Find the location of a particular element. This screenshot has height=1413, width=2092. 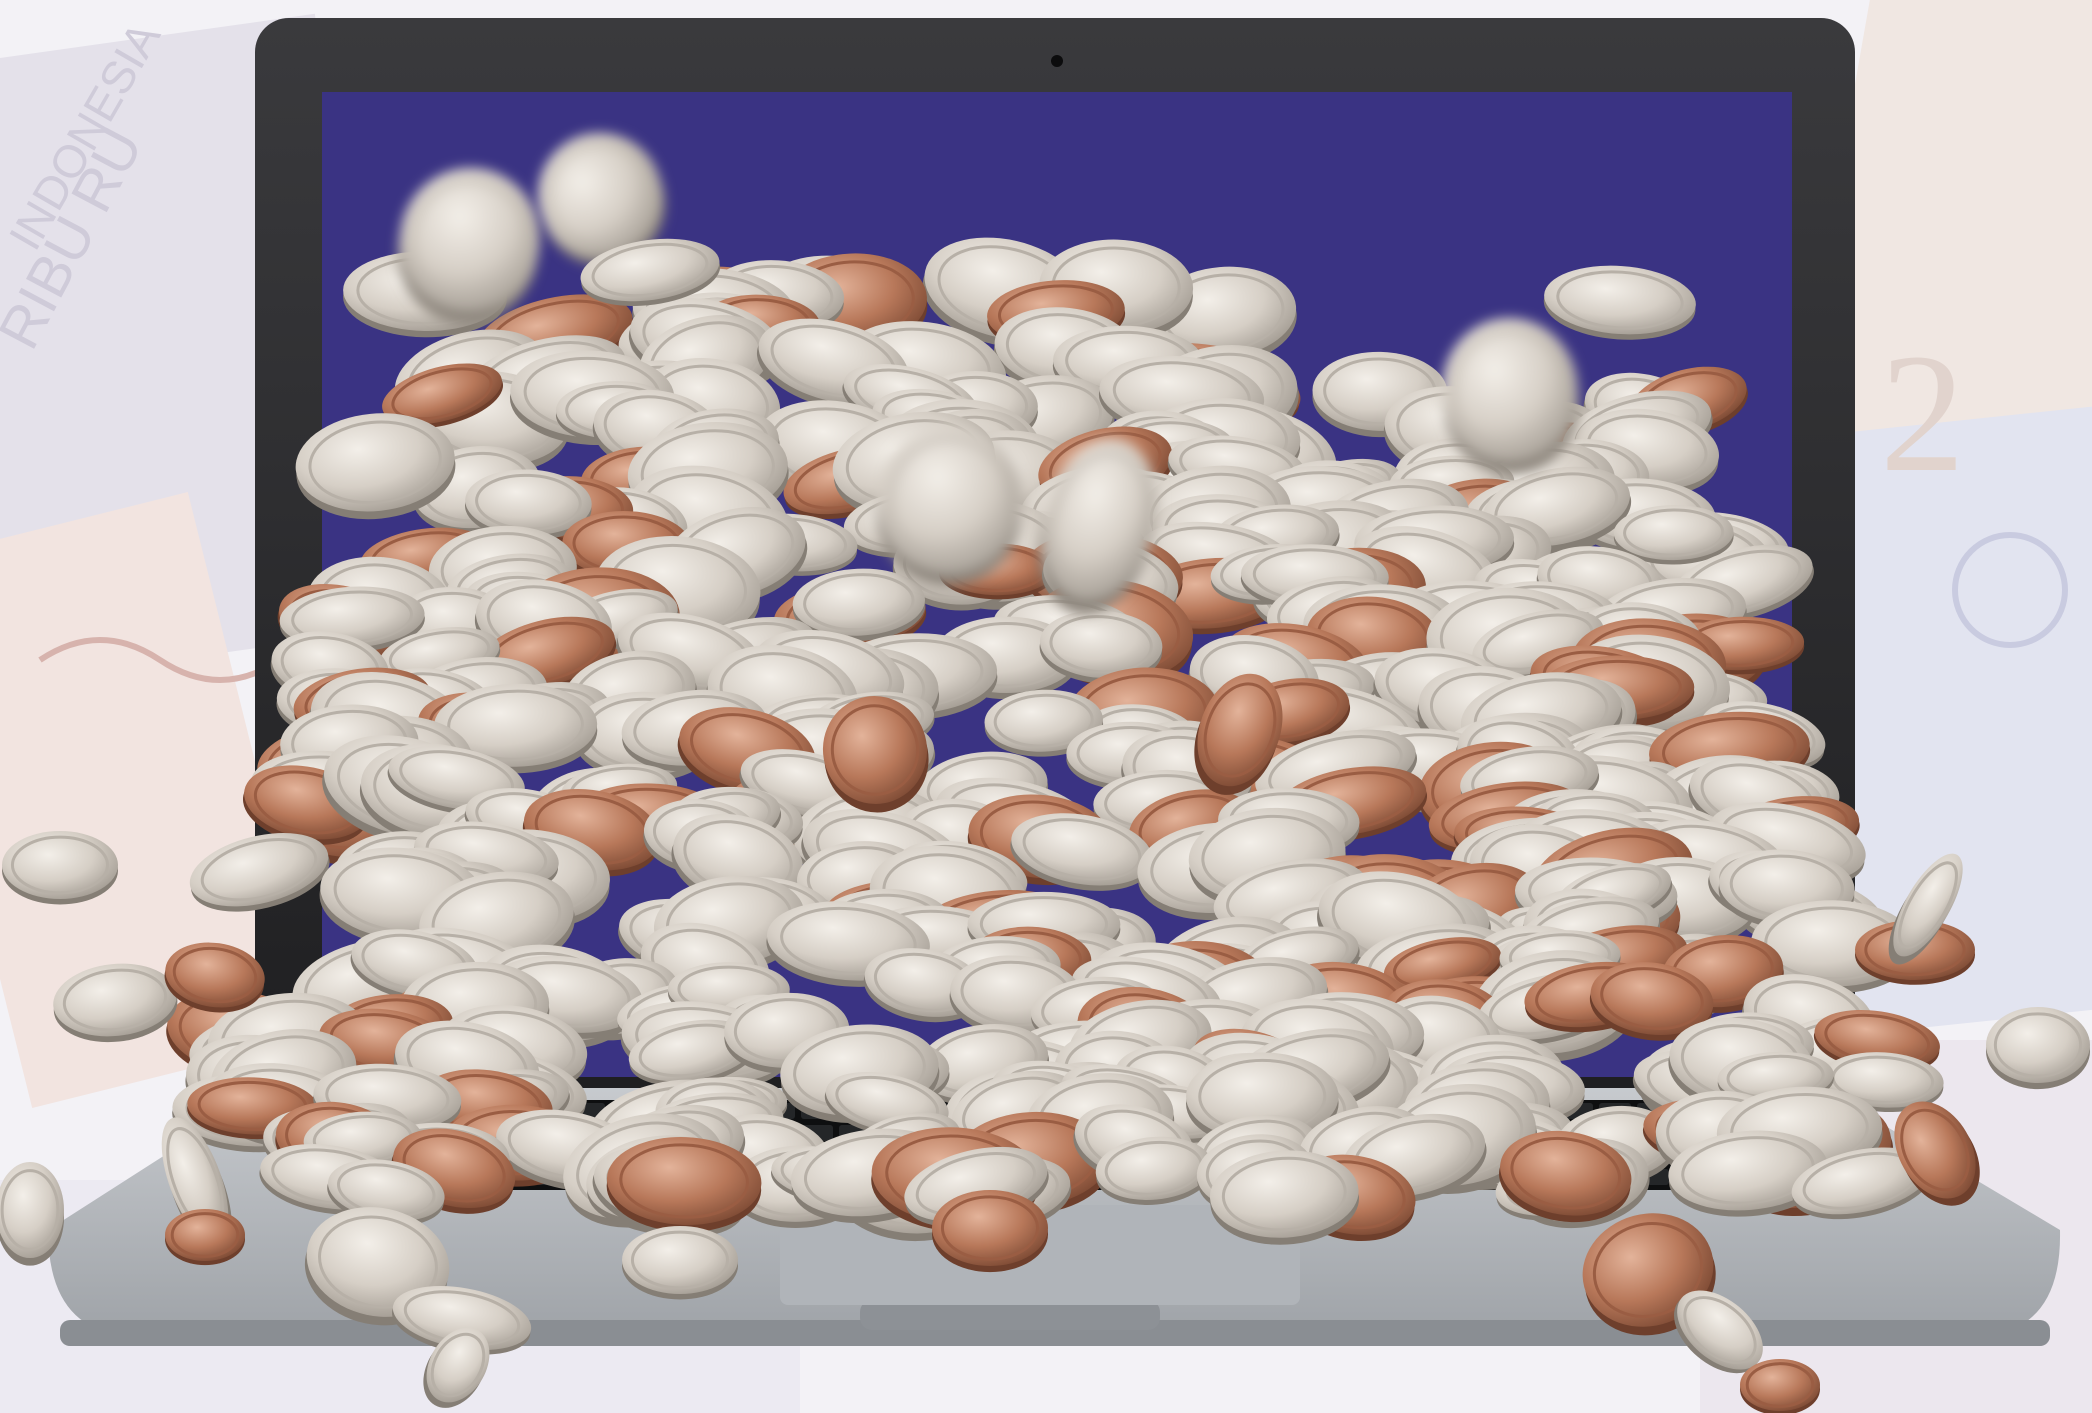

webcam-dot is located at coordinates (1057, 61).